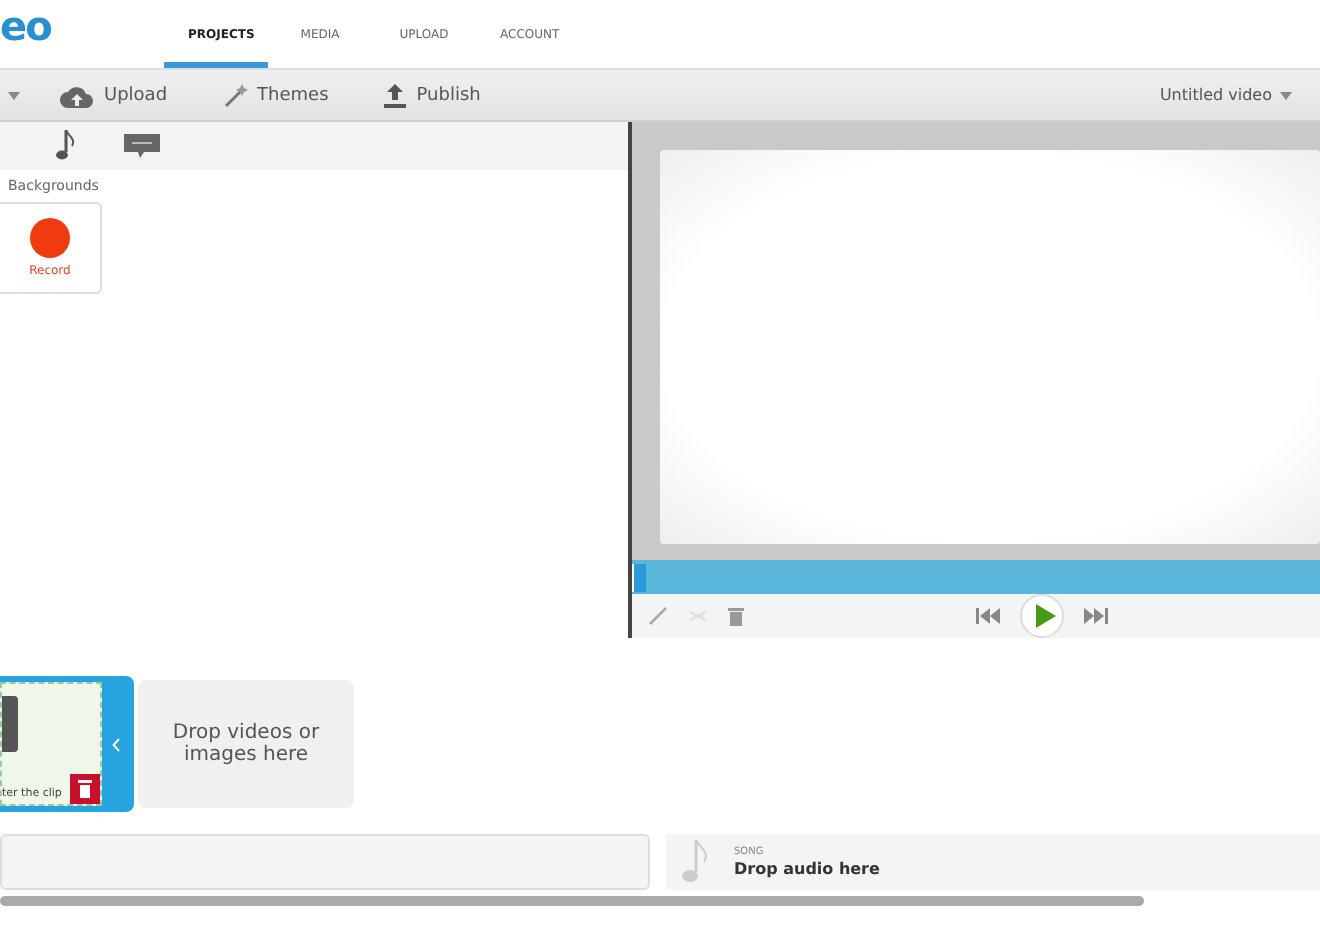  Describe the element at coordinates (325, 862) in the screenshot. I see `video-track` at that location.